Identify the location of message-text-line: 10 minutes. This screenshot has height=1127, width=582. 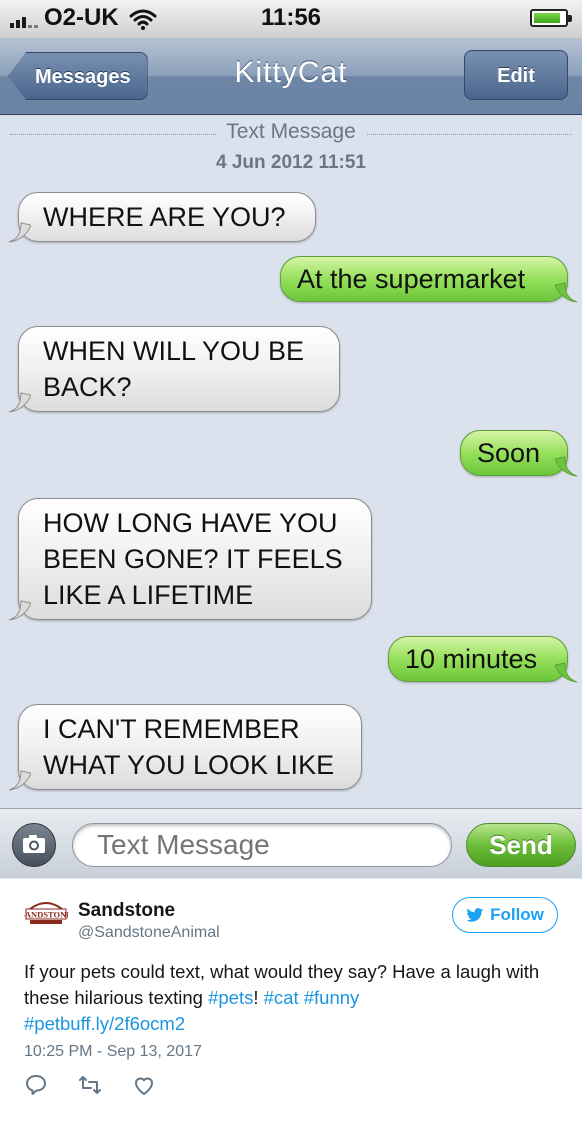
(471, 659).